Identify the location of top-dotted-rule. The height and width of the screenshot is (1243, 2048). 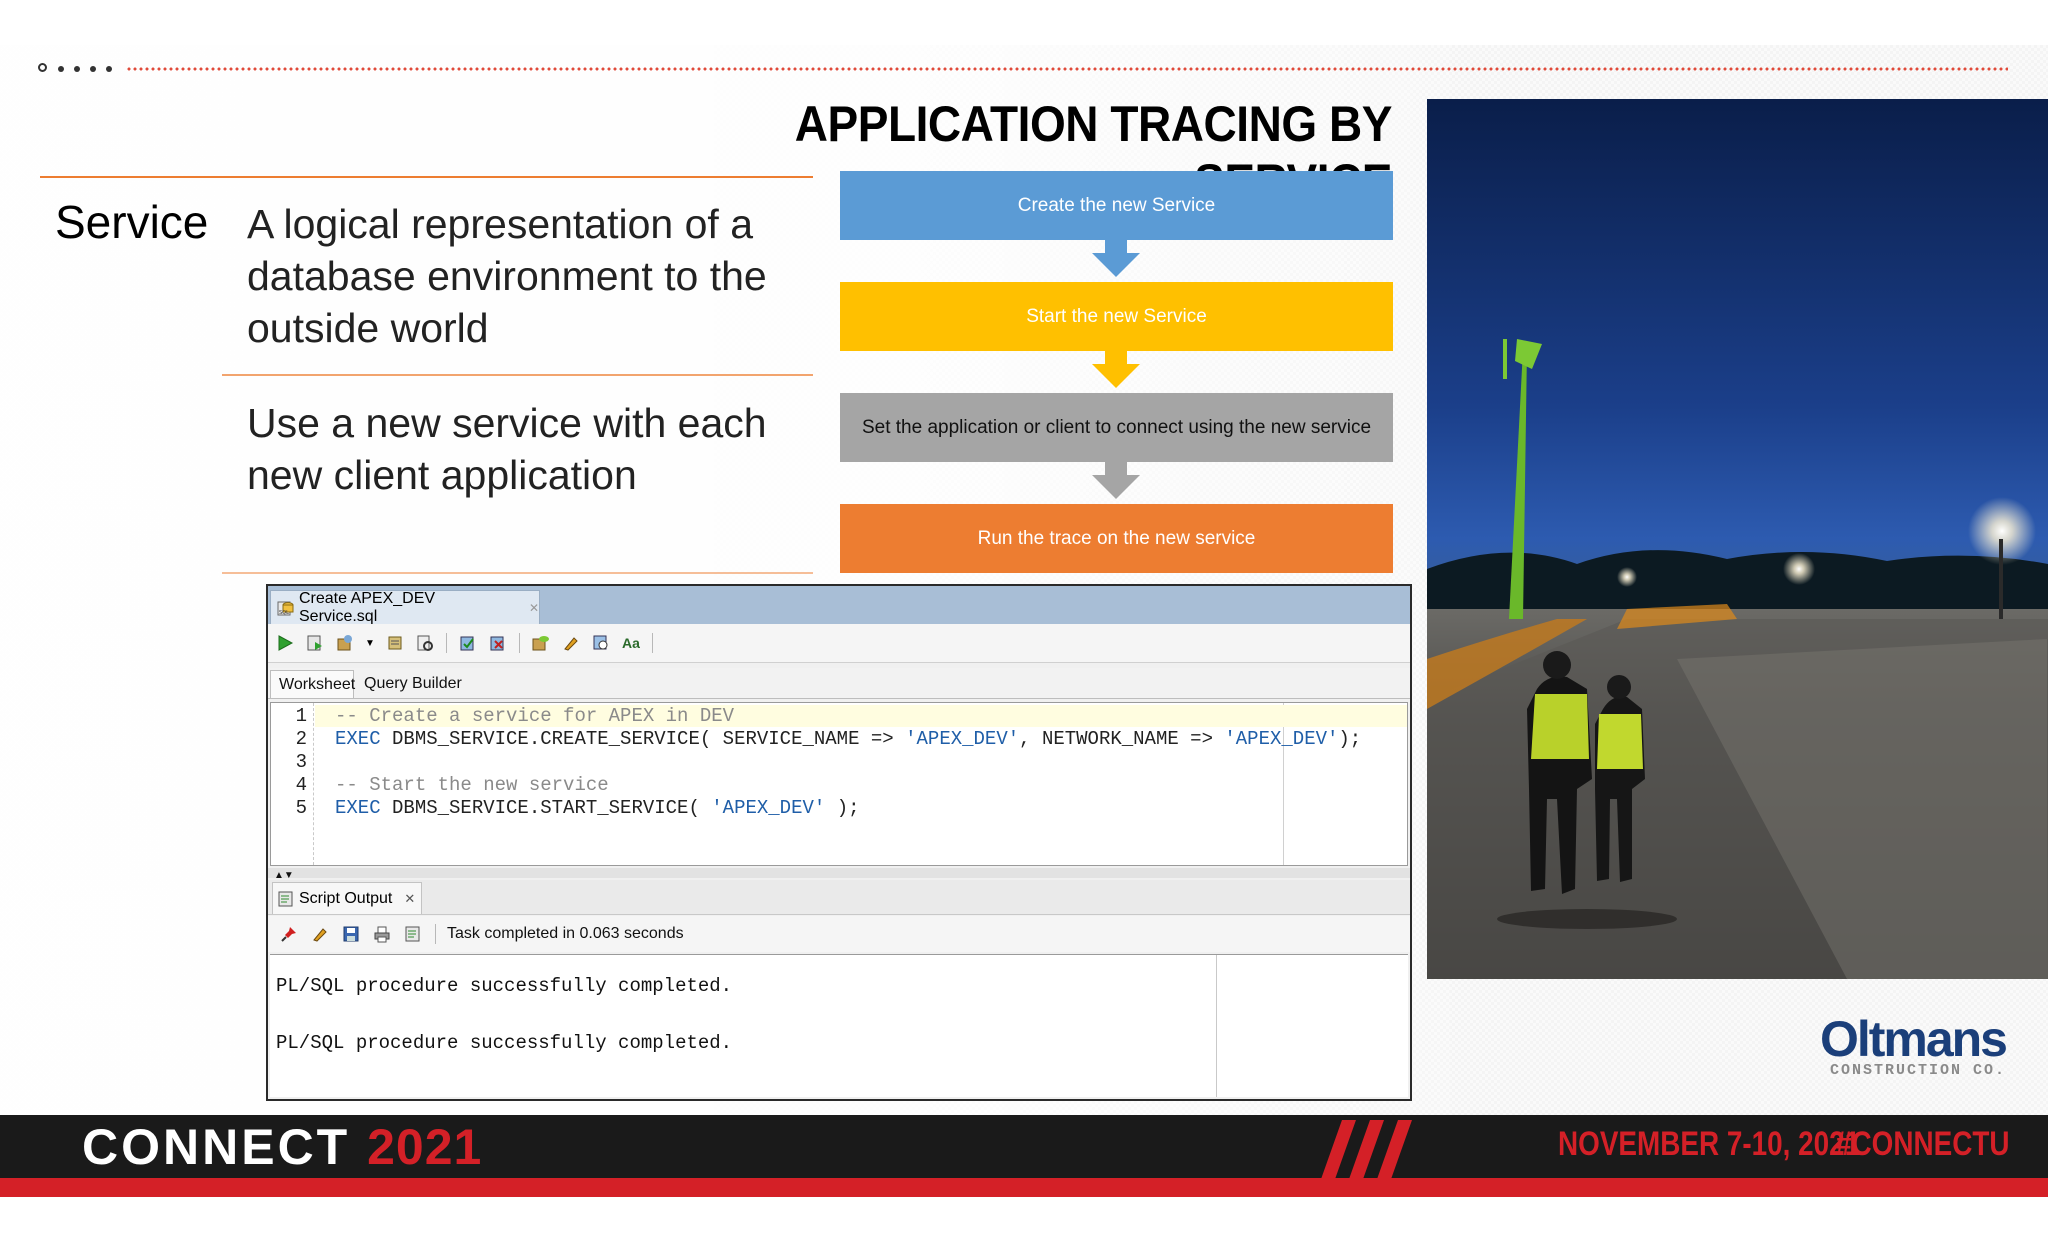
(1023, 70).